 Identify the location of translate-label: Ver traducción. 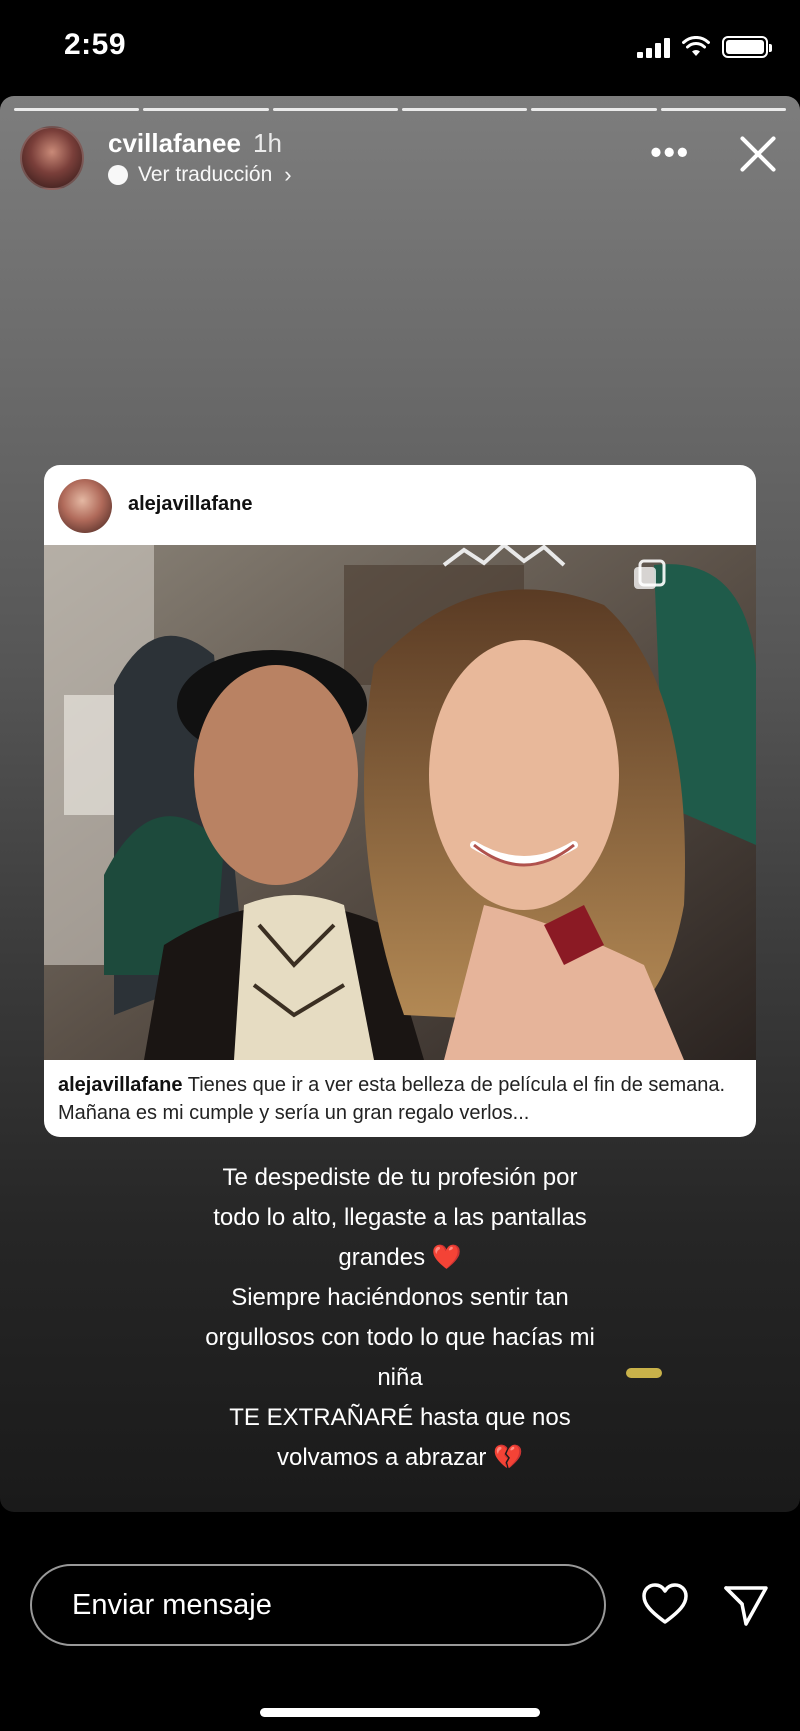
(205, 174).